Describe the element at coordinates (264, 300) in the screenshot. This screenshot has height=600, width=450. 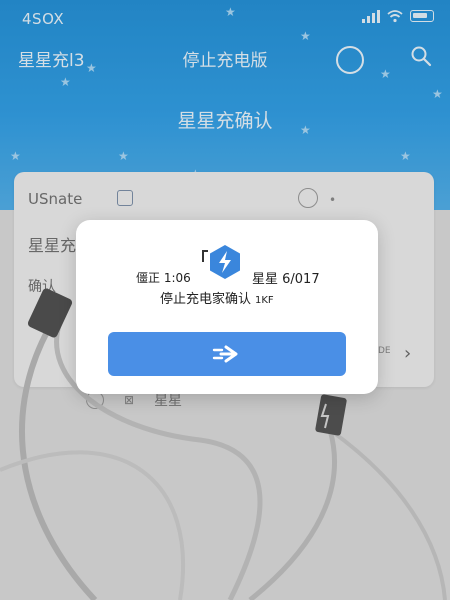
I see `dialog-message-suffix: 1KF` at that location.